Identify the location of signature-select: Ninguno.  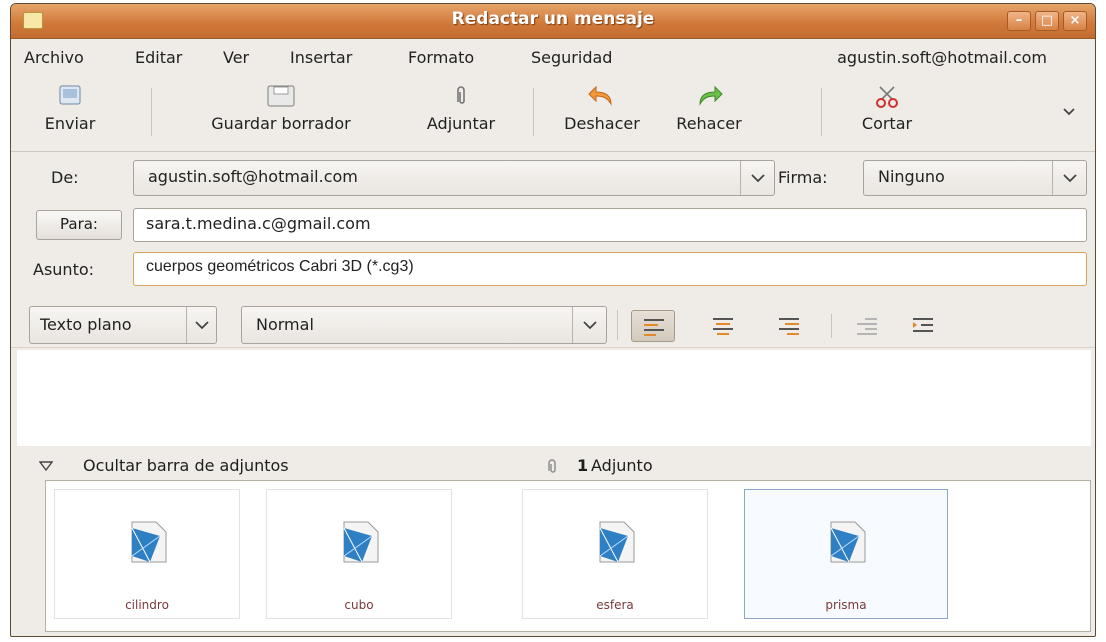
(975, 178).